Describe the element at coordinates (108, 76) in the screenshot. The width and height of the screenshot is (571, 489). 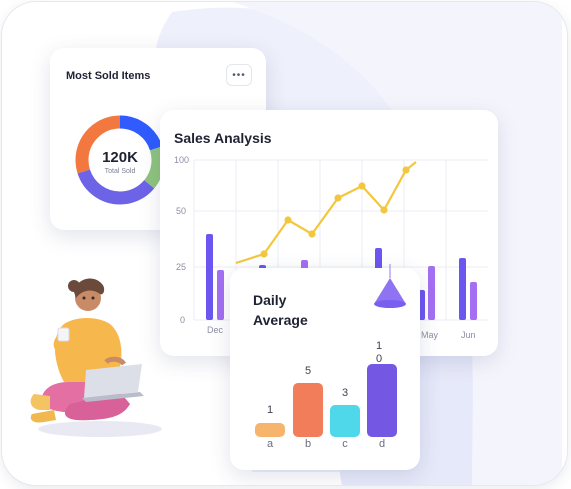
I see `most-sold-title: Most Sold Items` at that location.